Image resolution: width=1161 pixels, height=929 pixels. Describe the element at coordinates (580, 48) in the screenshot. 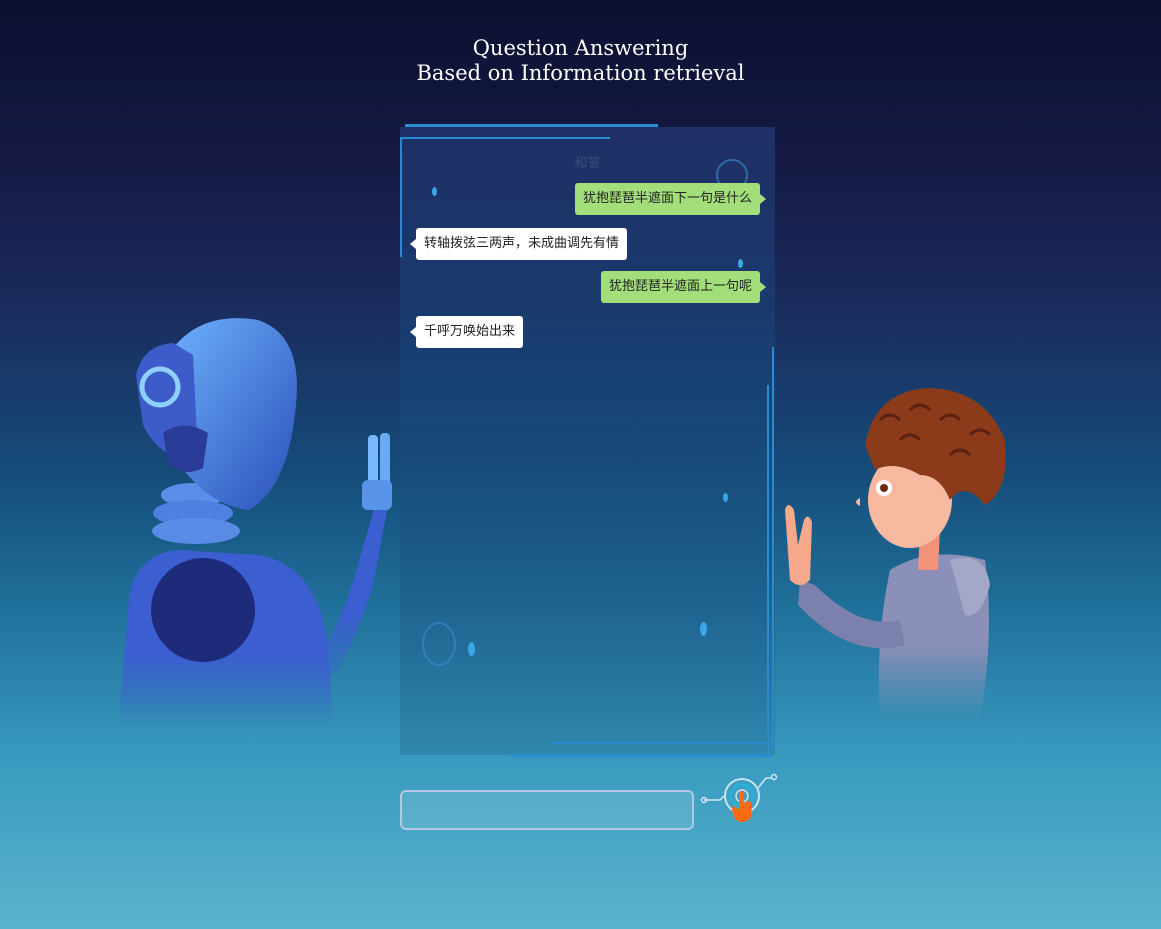

I see `title-line-1: Question Answering` at that location.